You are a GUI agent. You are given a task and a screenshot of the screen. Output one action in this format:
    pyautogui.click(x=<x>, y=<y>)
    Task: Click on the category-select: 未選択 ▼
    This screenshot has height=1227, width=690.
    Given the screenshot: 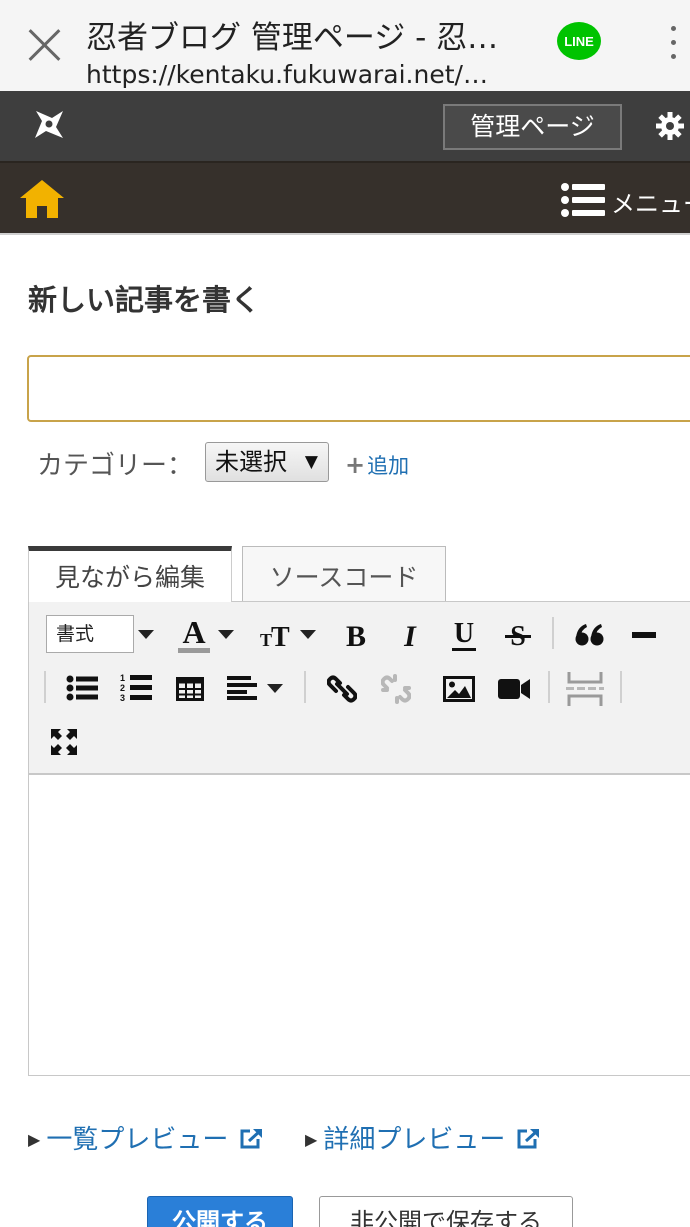 What is the action you would take?
    pyautogui.click(x=267, y=462)
    